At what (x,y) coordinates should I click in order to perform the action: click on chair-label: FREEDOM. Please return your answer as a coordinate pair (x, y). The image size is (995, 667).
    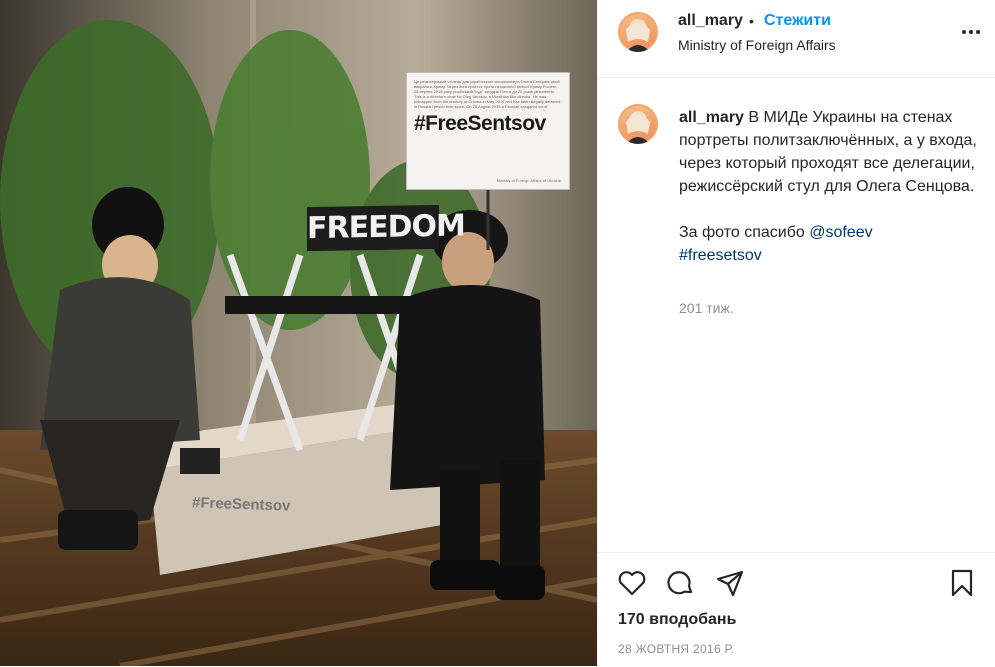
    Looking at the image, I should click on (386, 228).